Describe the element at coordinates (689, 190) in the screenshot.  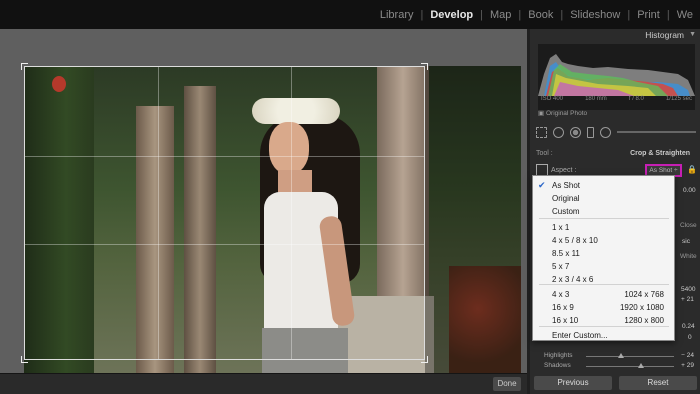
I see `angle-value: 0.00` at that location.